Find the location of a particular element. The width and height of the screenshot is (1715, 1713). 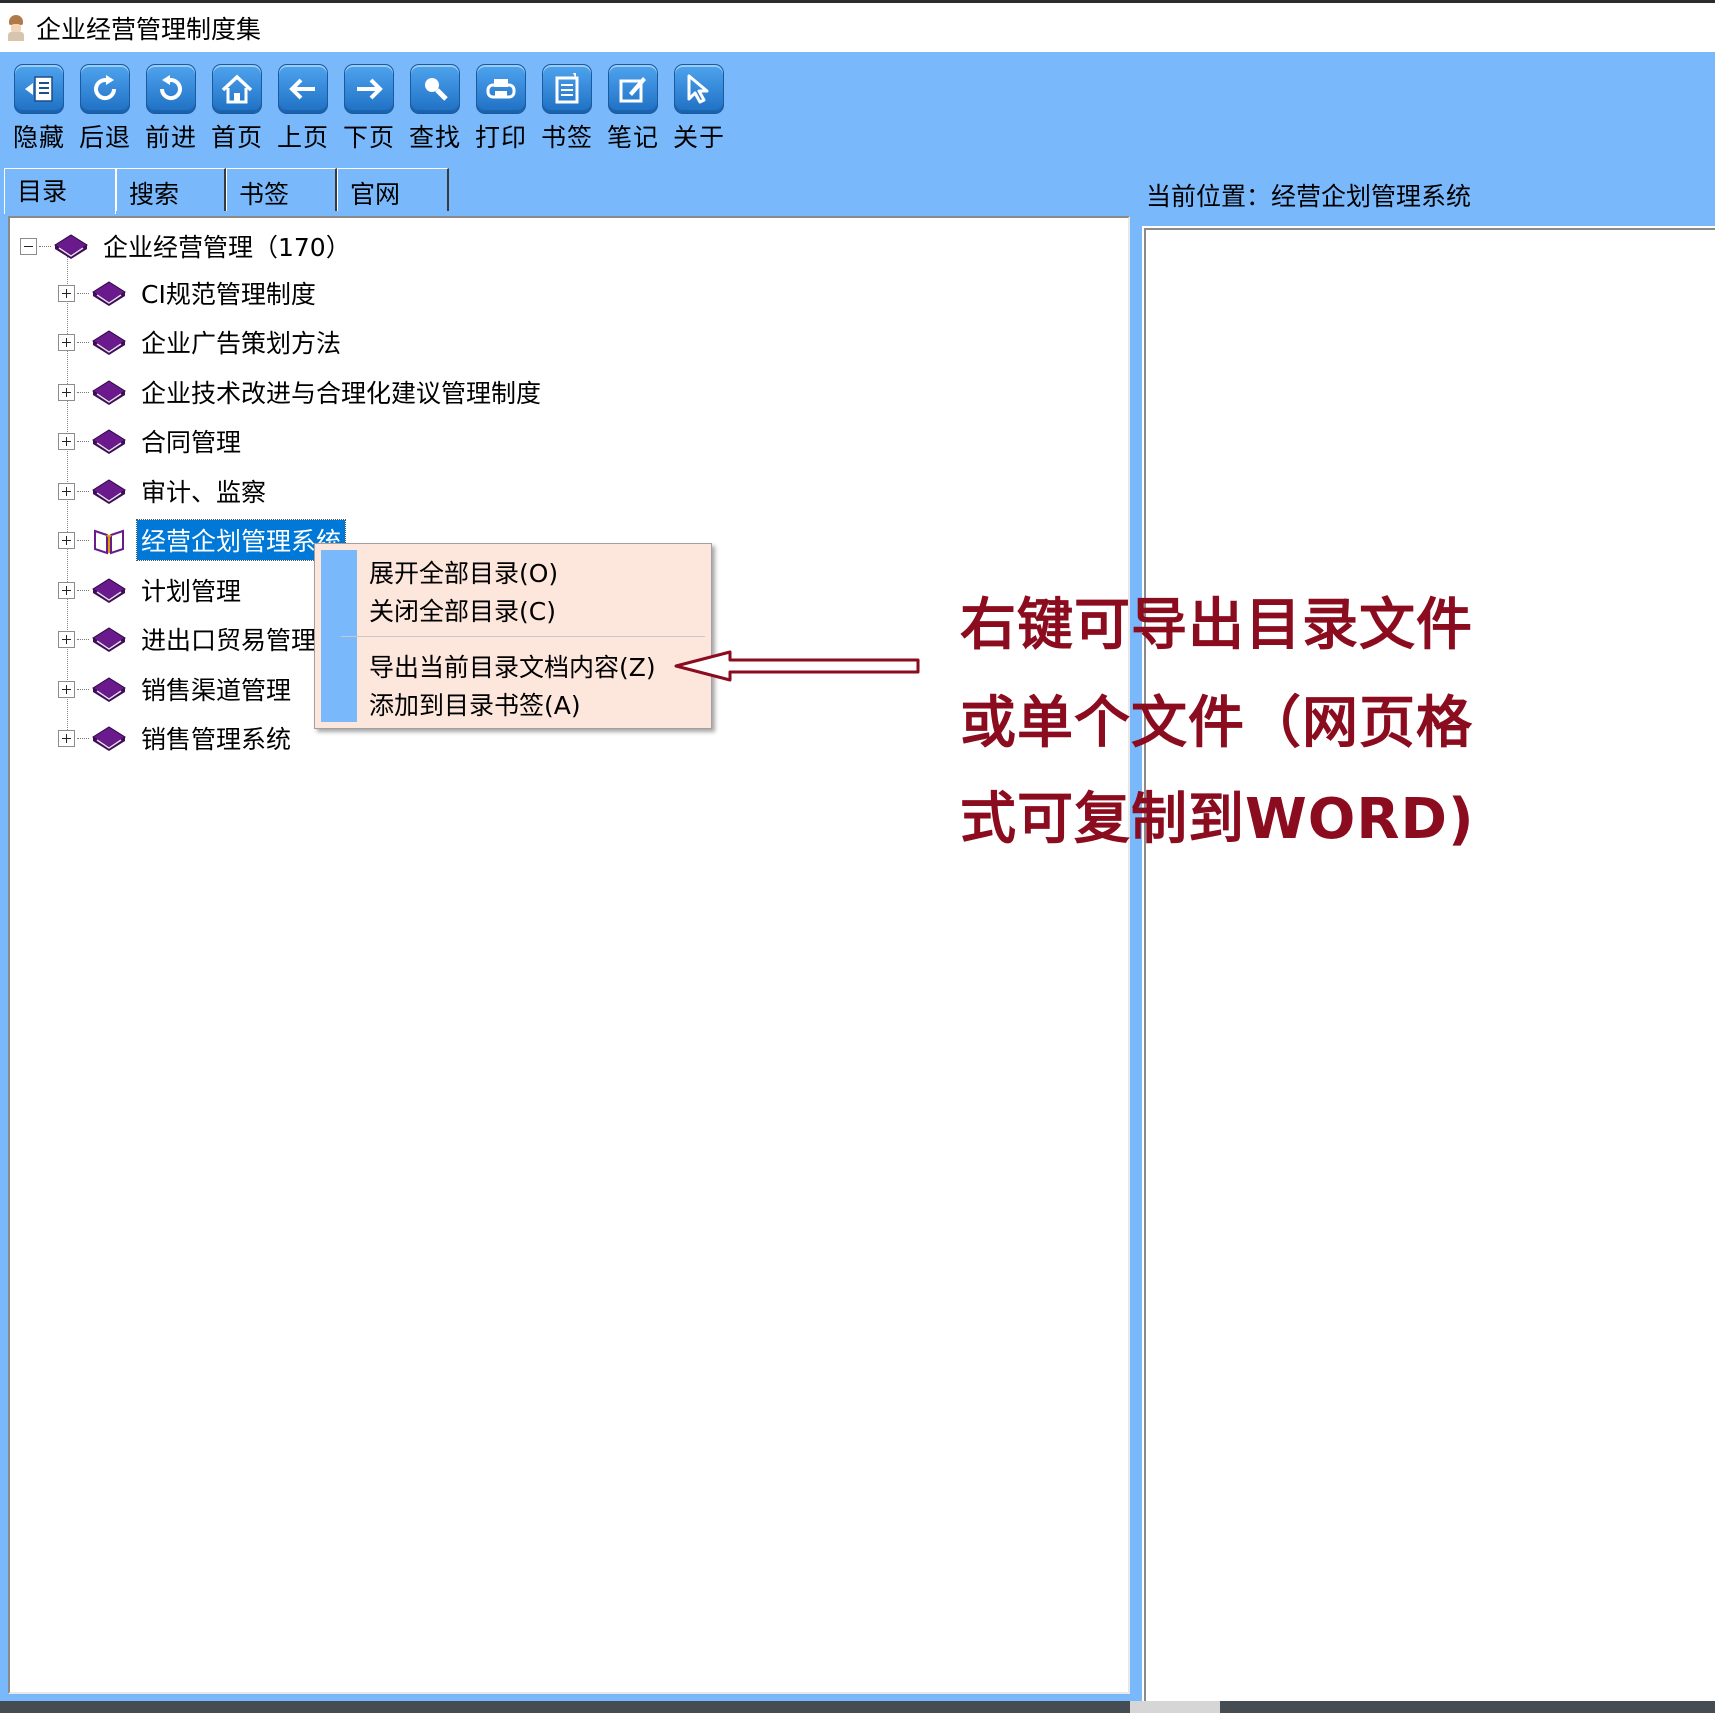

tab-search: 搜索 is located at coordinates (171, 190).